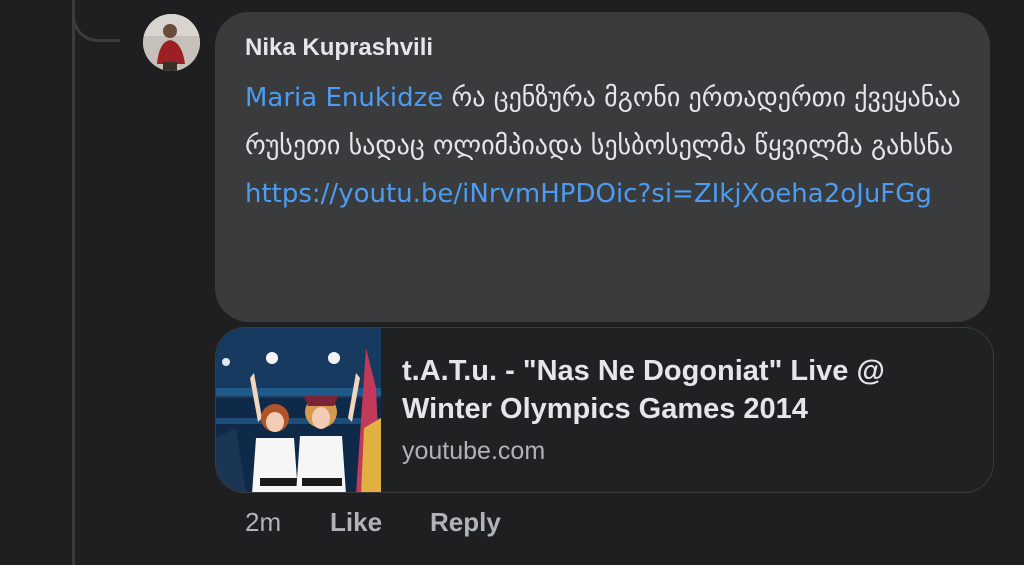 Image resolution: width=1024 pixels, height=565 pixels. I want to click on video-thumbnail, so click(298, 410).